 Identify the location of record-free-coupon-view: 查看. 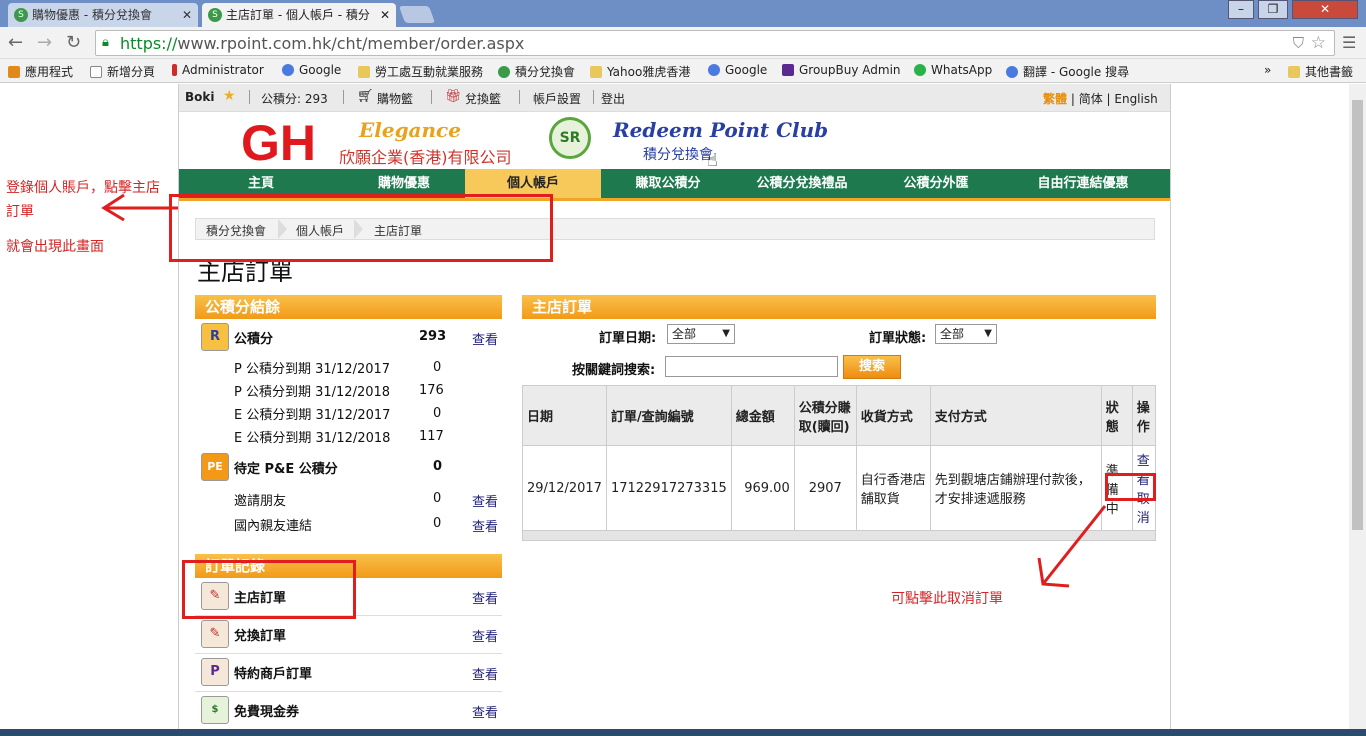
(485, 711).